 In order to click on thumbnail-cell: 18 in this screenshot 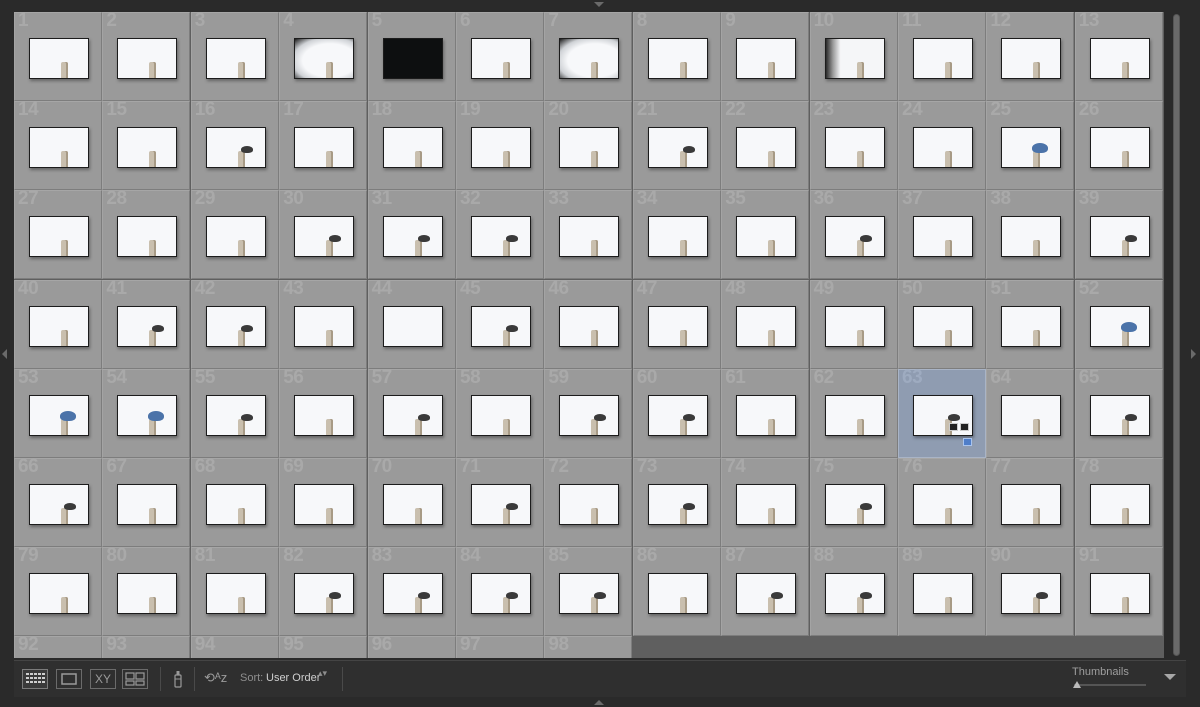, I will do `click(411, 145)`.